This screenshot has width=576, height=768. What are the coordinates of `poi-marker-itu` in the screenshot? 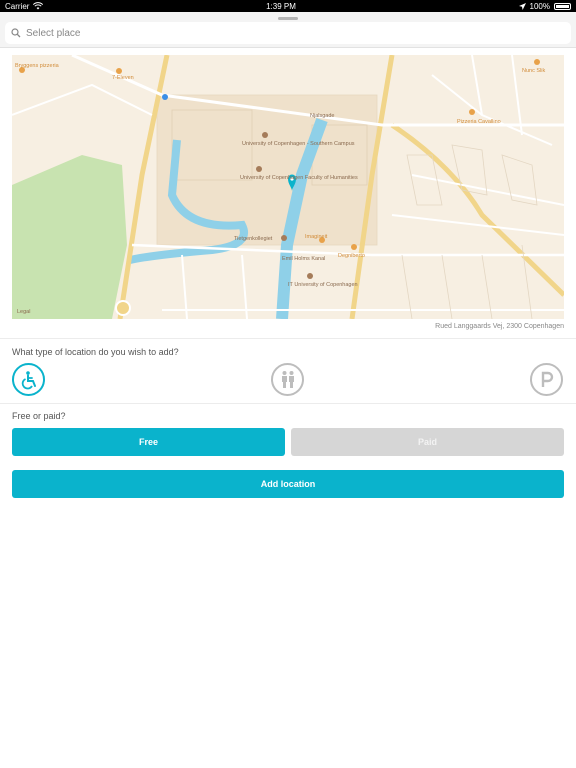 It's located at (310, 276).